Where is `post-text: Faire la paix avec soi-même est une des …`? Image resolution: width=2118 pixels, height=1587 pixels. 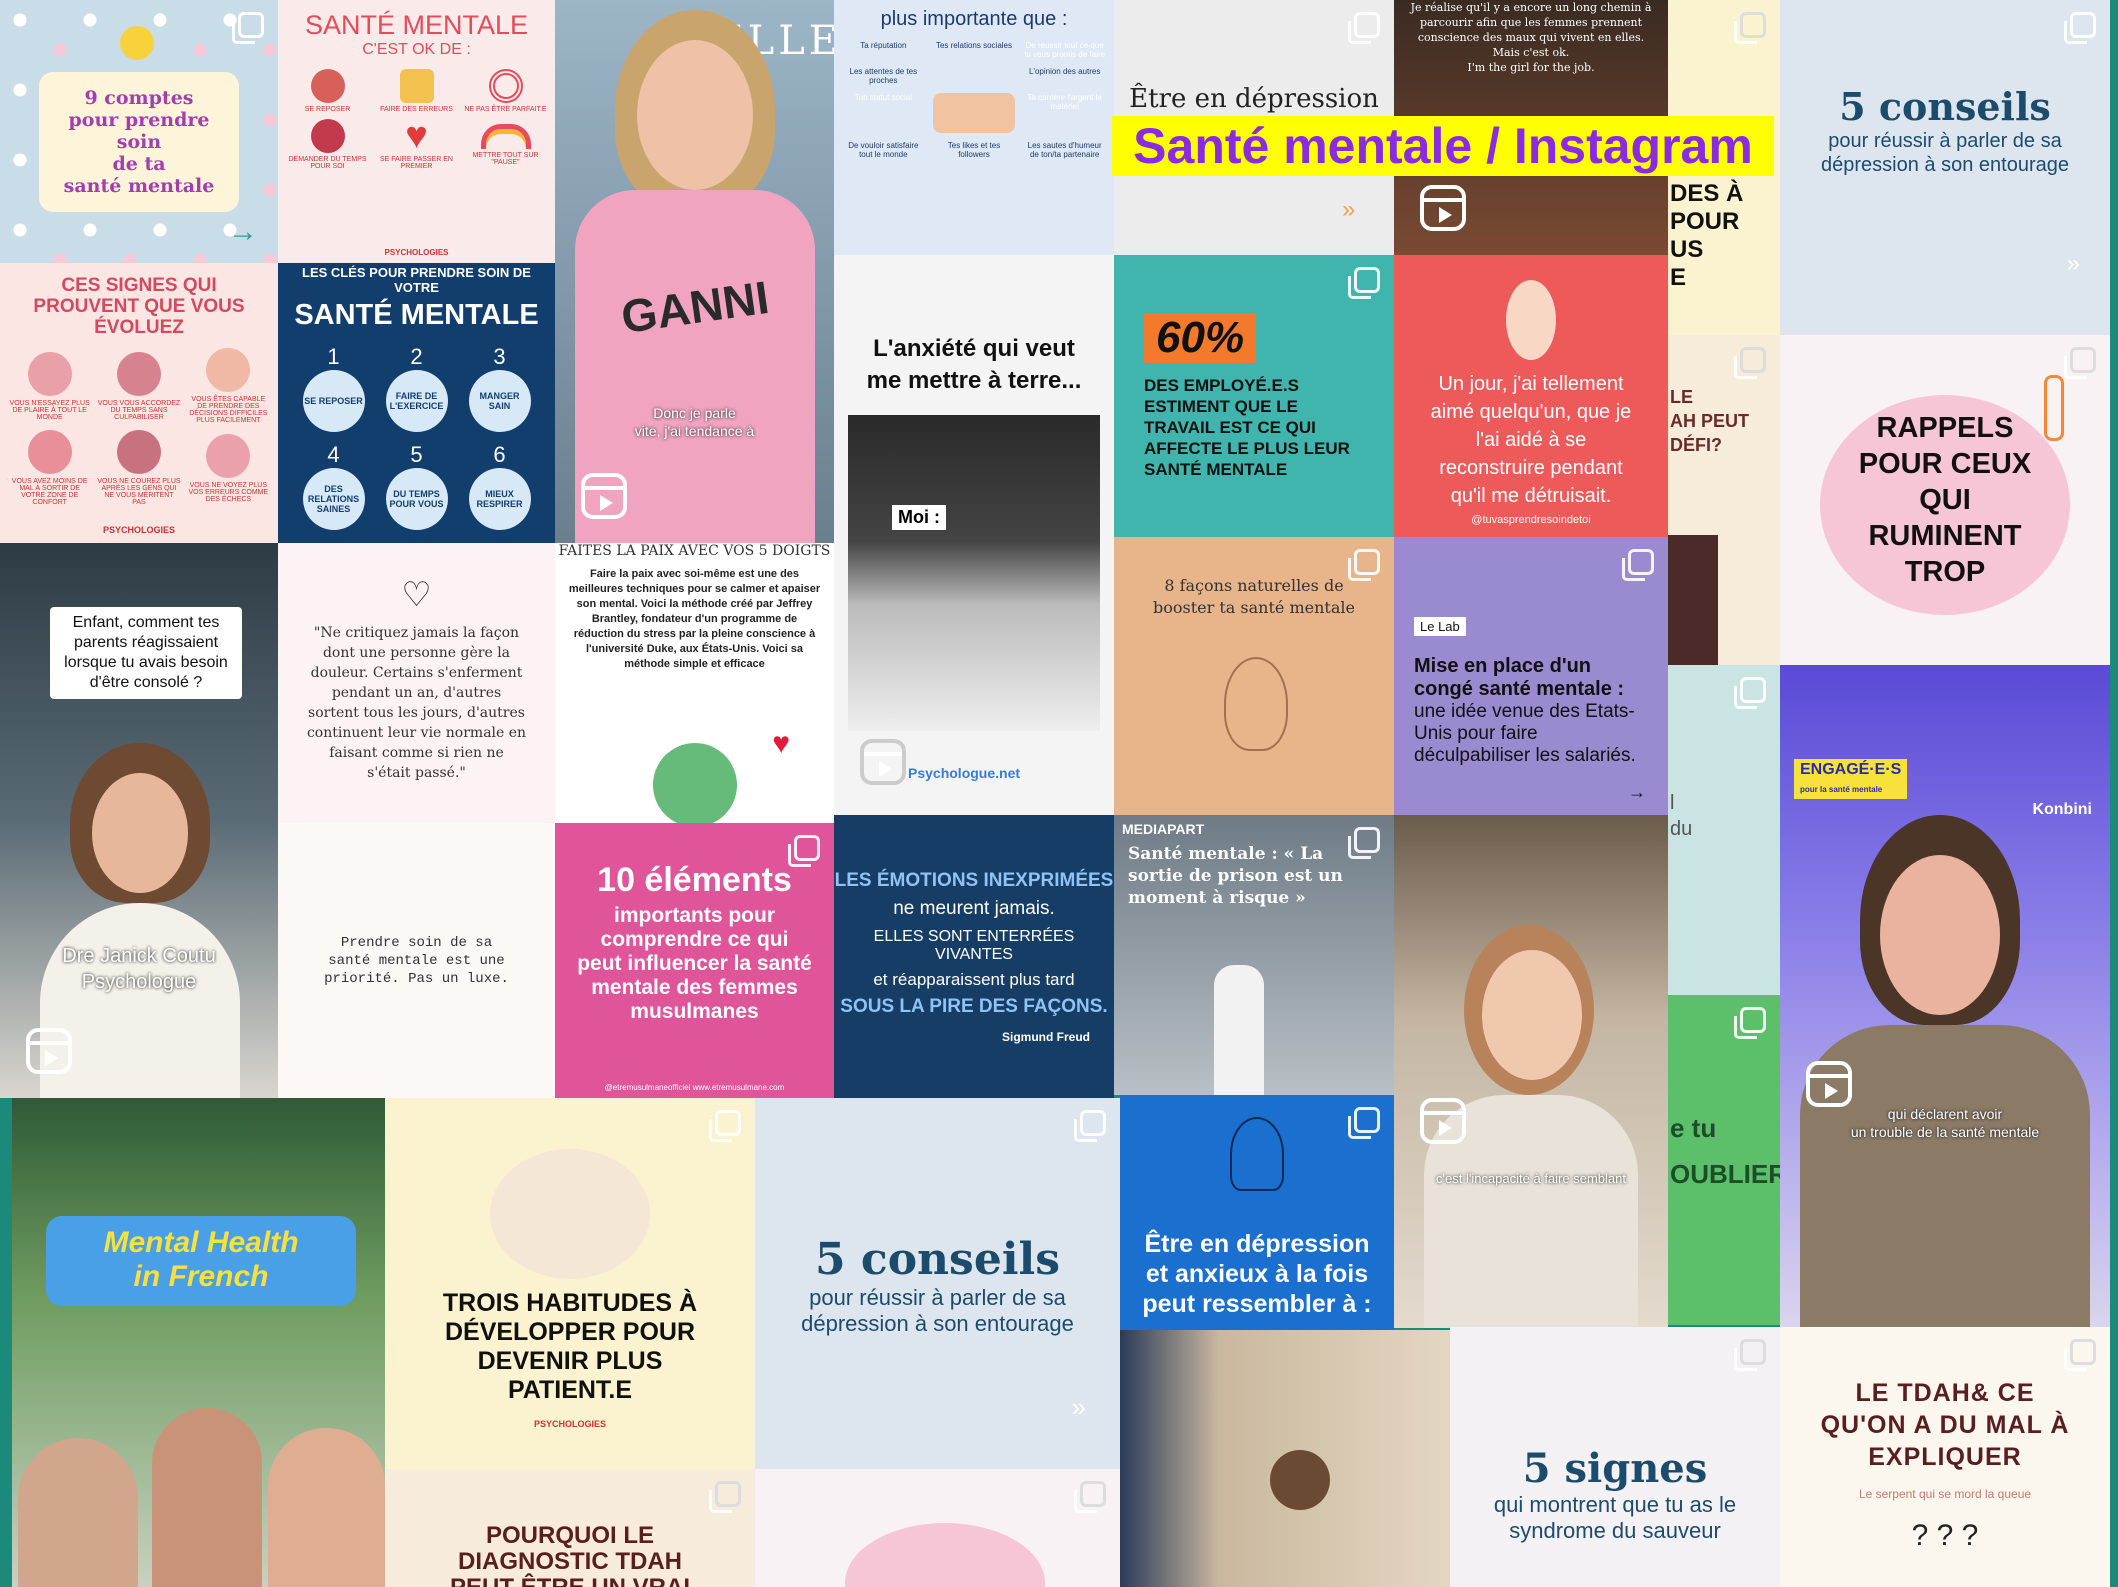 post-text: Faire la paix avec soi-même est une des … is located at coordinates (694, 619).